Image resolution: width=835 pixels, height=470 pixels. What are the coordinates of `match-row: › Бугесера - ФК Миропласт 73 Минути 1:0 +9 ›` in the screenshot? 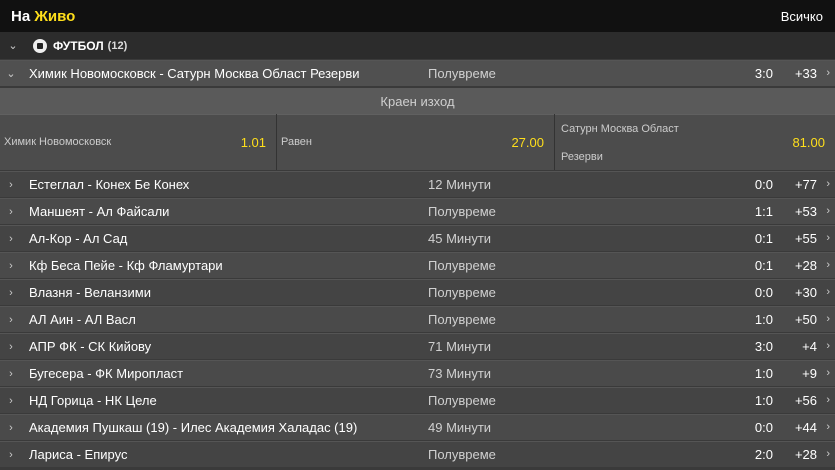 It's located at (417, 373).